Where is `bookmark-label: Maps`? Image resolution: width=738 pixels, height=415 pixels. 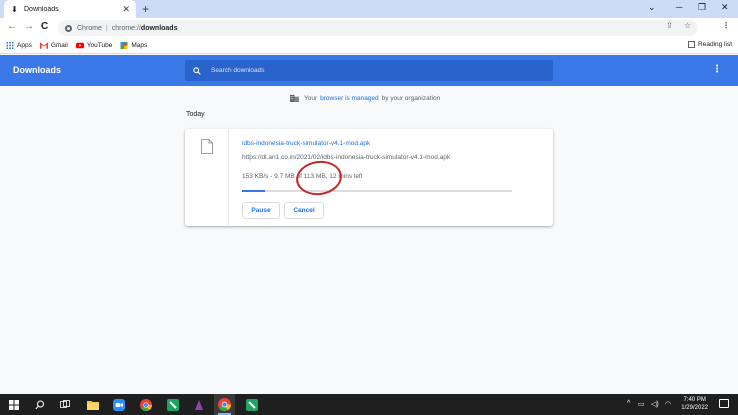 bookmark-label: Maps is located at coordinates (139, 45).